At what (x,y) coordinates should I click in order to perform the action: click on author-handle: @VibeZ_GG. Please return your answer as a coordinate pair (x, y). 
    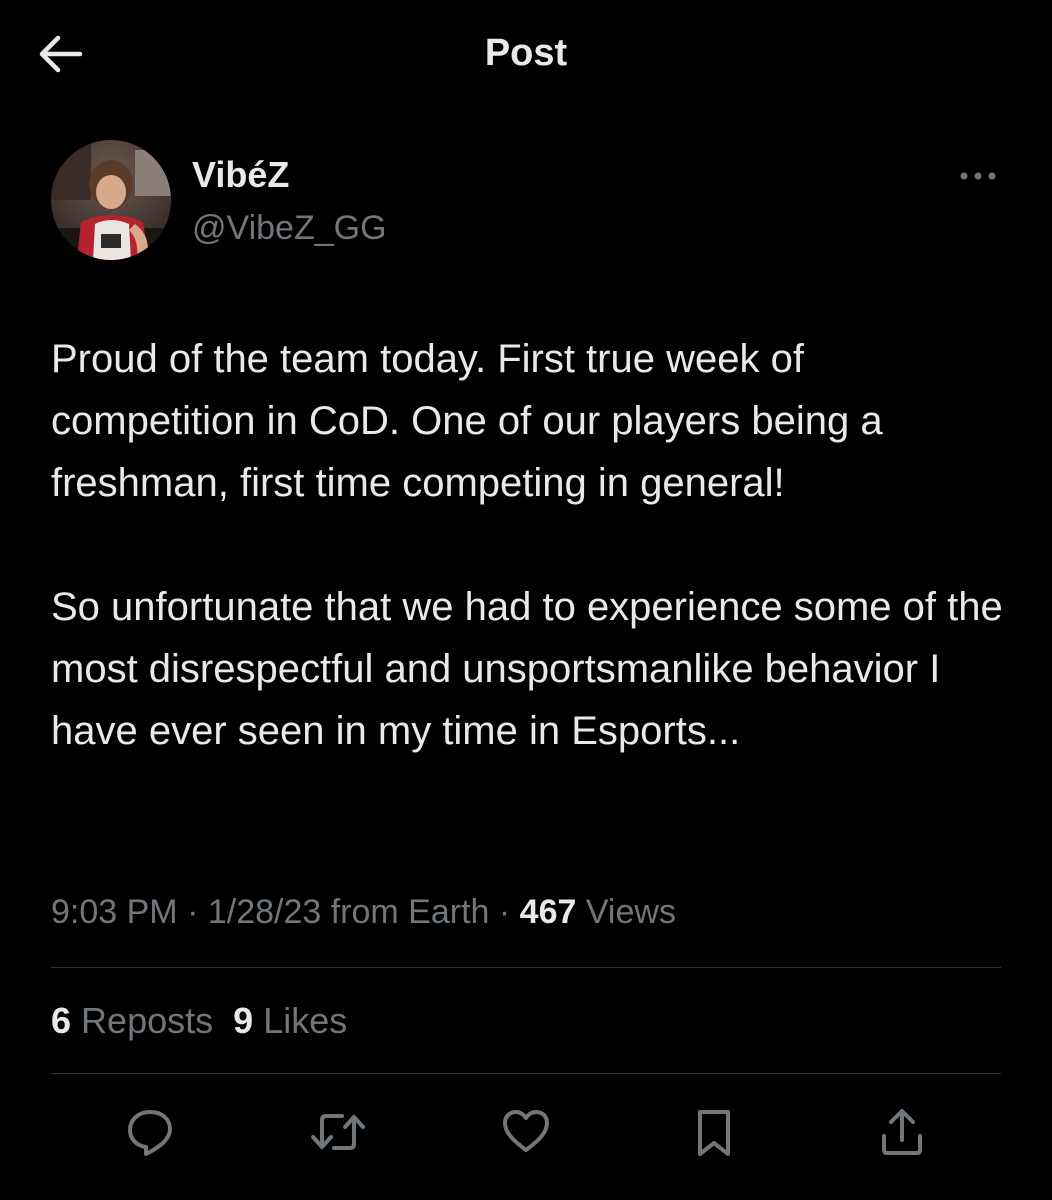
    Looking at the image, I should click on (289, 228).